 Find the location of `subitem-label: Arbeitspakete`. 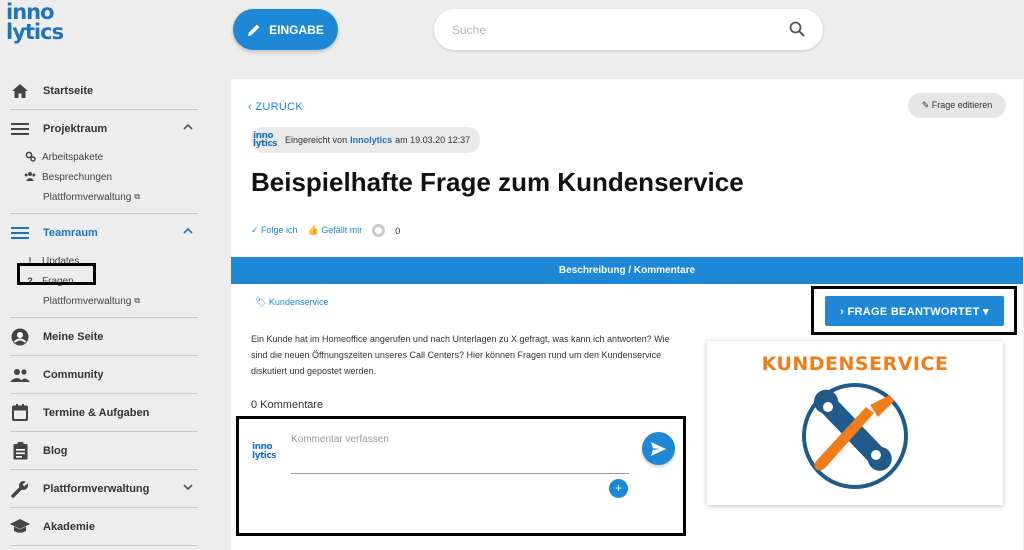

subitem-label: Arbeitspakete is located at coordinates (73, 157).